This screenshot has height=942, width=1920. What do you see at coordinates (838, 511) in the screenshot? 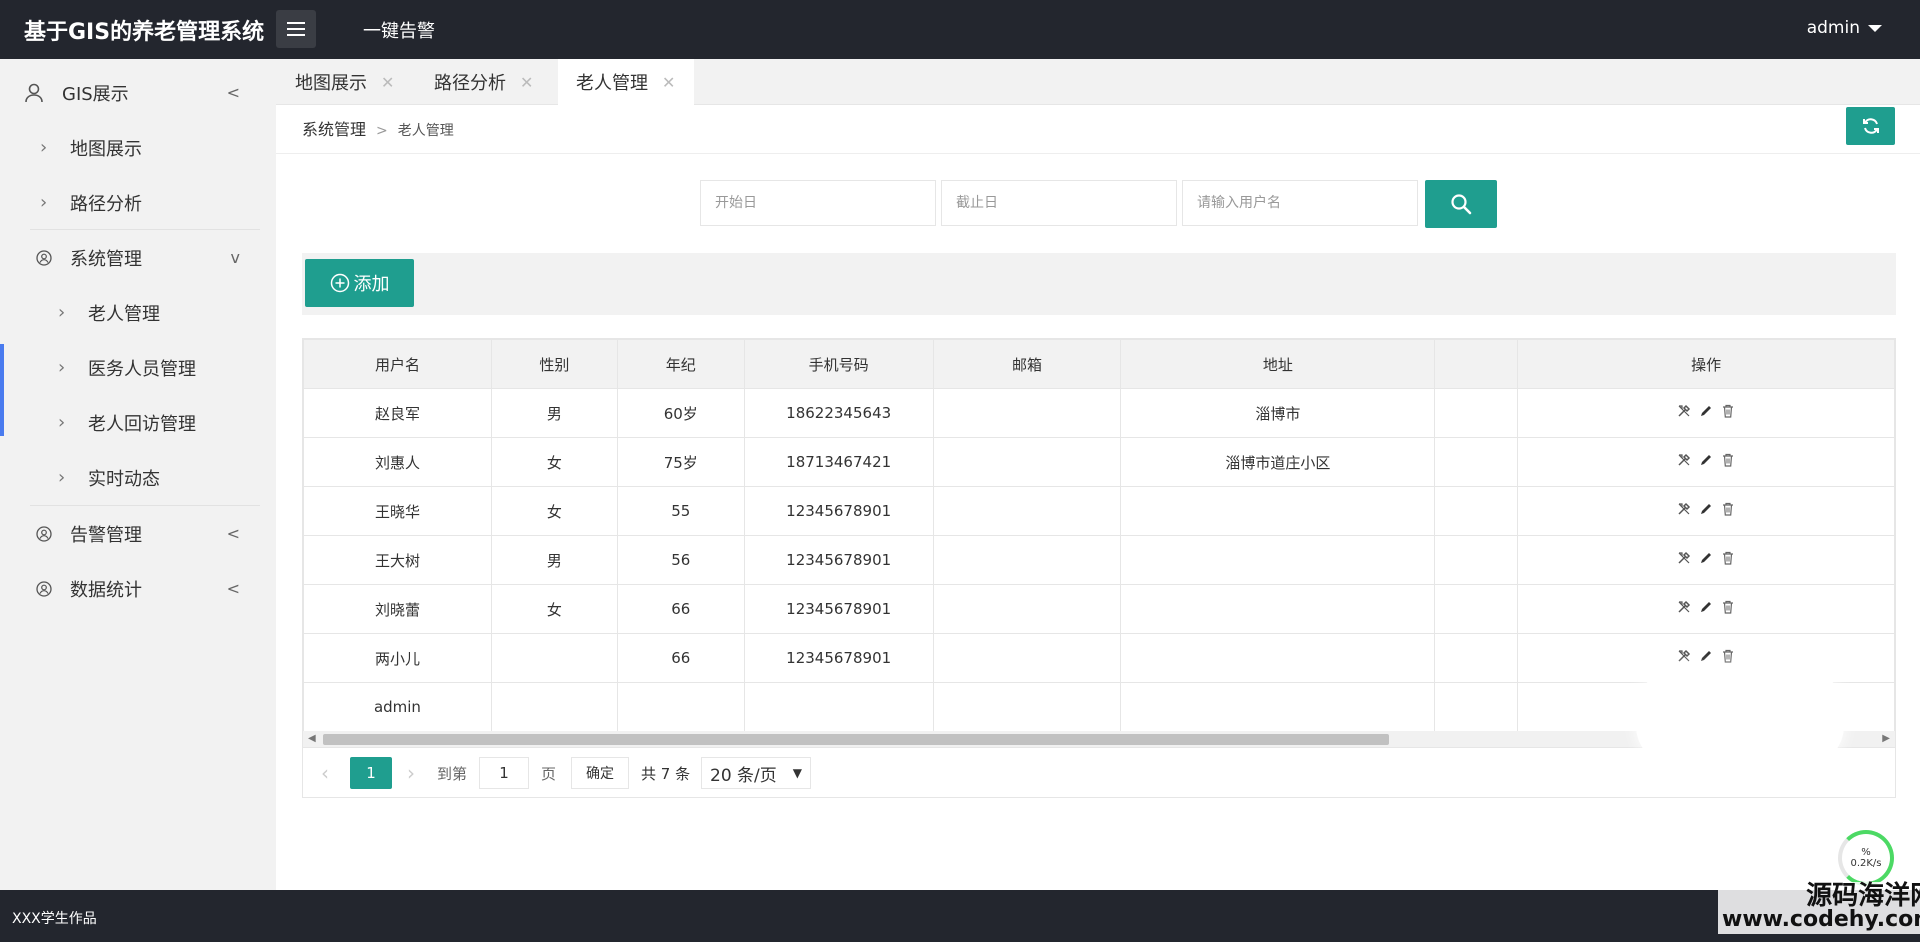
I see `cell-phone: 12345678901` at bounding box center [838, 511].